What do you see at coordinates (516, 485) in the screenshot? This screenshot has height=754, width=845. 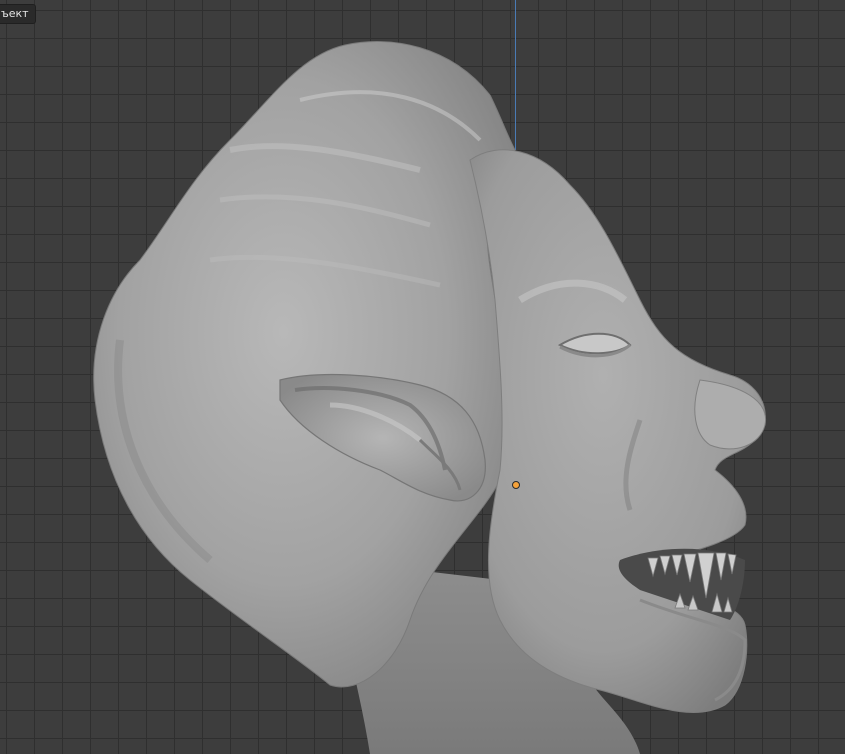 I see `object-origin-icon` at bounding box center [516, 485].